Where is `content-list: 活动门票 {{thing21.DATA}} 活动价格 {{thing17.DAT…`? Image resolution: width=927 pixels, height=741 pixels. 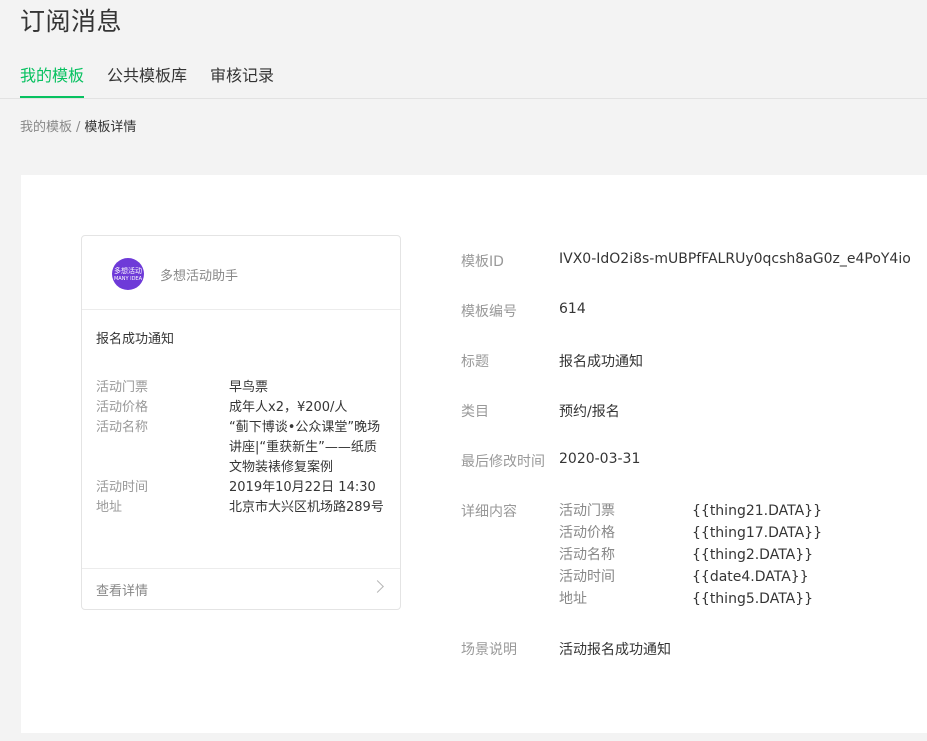
content-list: 活动门票 {{thing21.DATA}} 活动价格 {{thing17.DAT… is located at coordinates (729, 556).